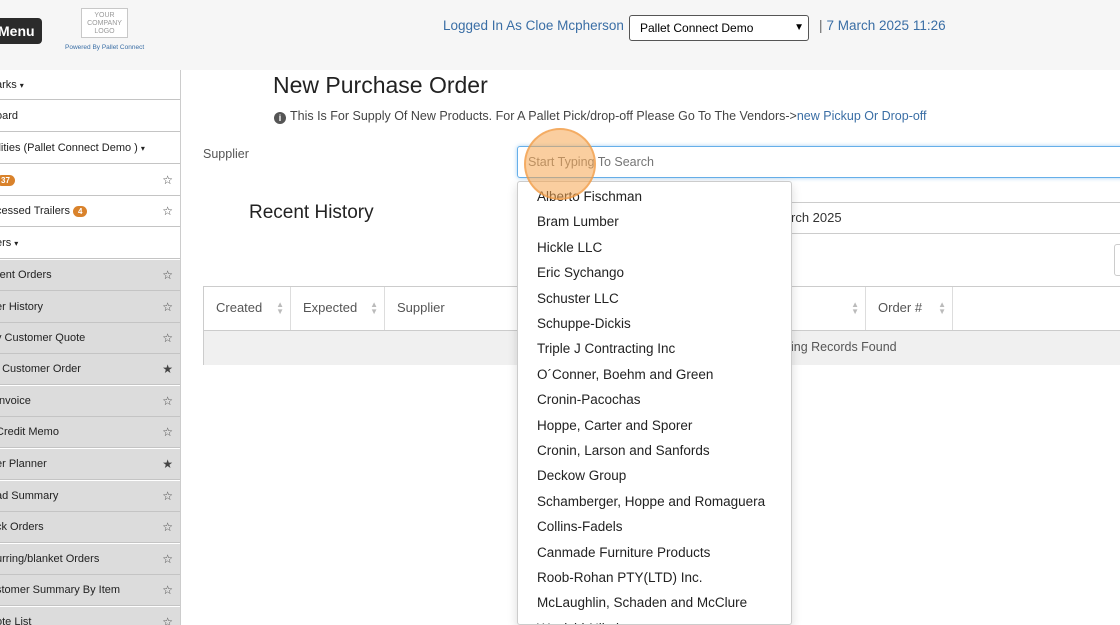 The height and width of the screenshot is (625, 1120). Describe the element at coordinates (90, 211) in the screenshot. I see `sidebar-item: cessed Trailers 4 ☆` at that location.